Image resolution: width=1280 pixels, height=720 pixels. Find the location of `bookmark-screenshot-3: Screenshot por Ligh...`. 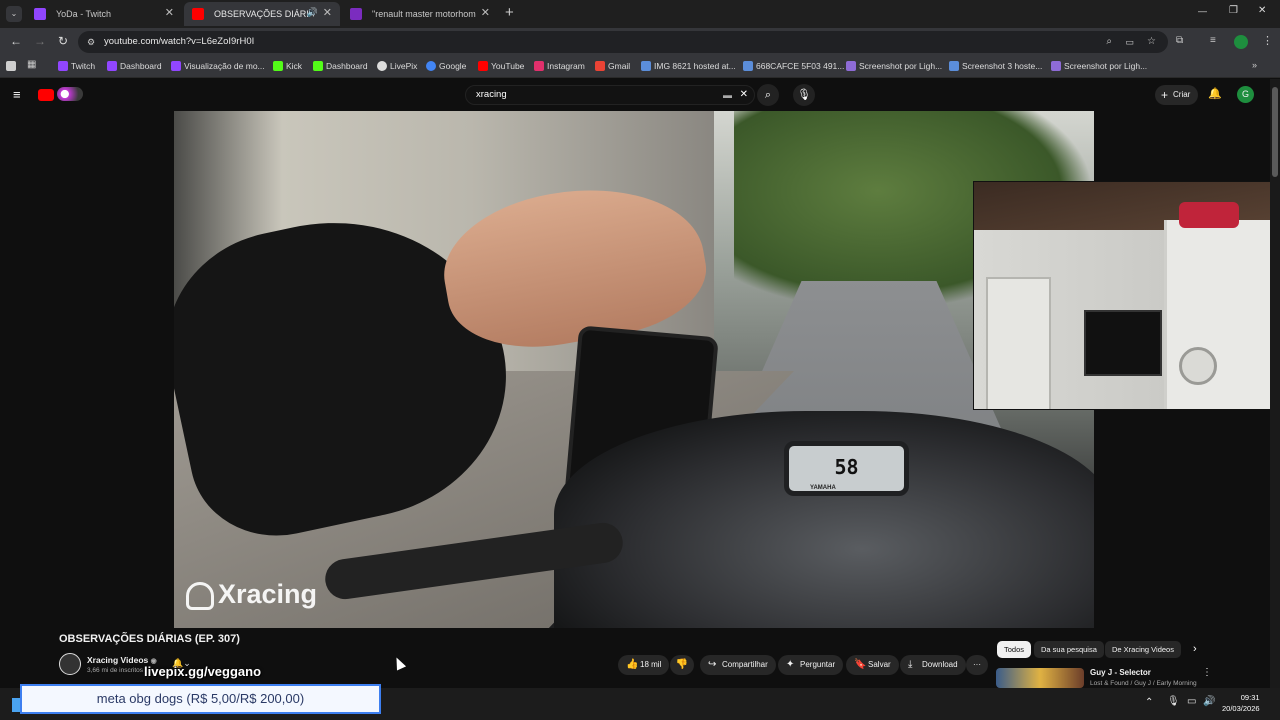

bookmark-screenshot-3: Screenshot por Ligh... is located at coordinates (1099, 66).